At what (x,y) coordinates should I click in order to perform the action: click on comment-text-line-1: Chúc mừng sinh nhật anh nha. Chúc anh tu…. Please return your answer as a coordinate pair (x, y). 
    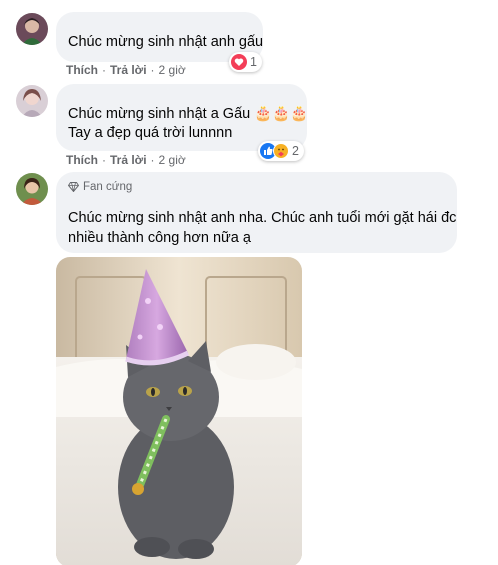
    Looking at the image, I should click on (262, 218).